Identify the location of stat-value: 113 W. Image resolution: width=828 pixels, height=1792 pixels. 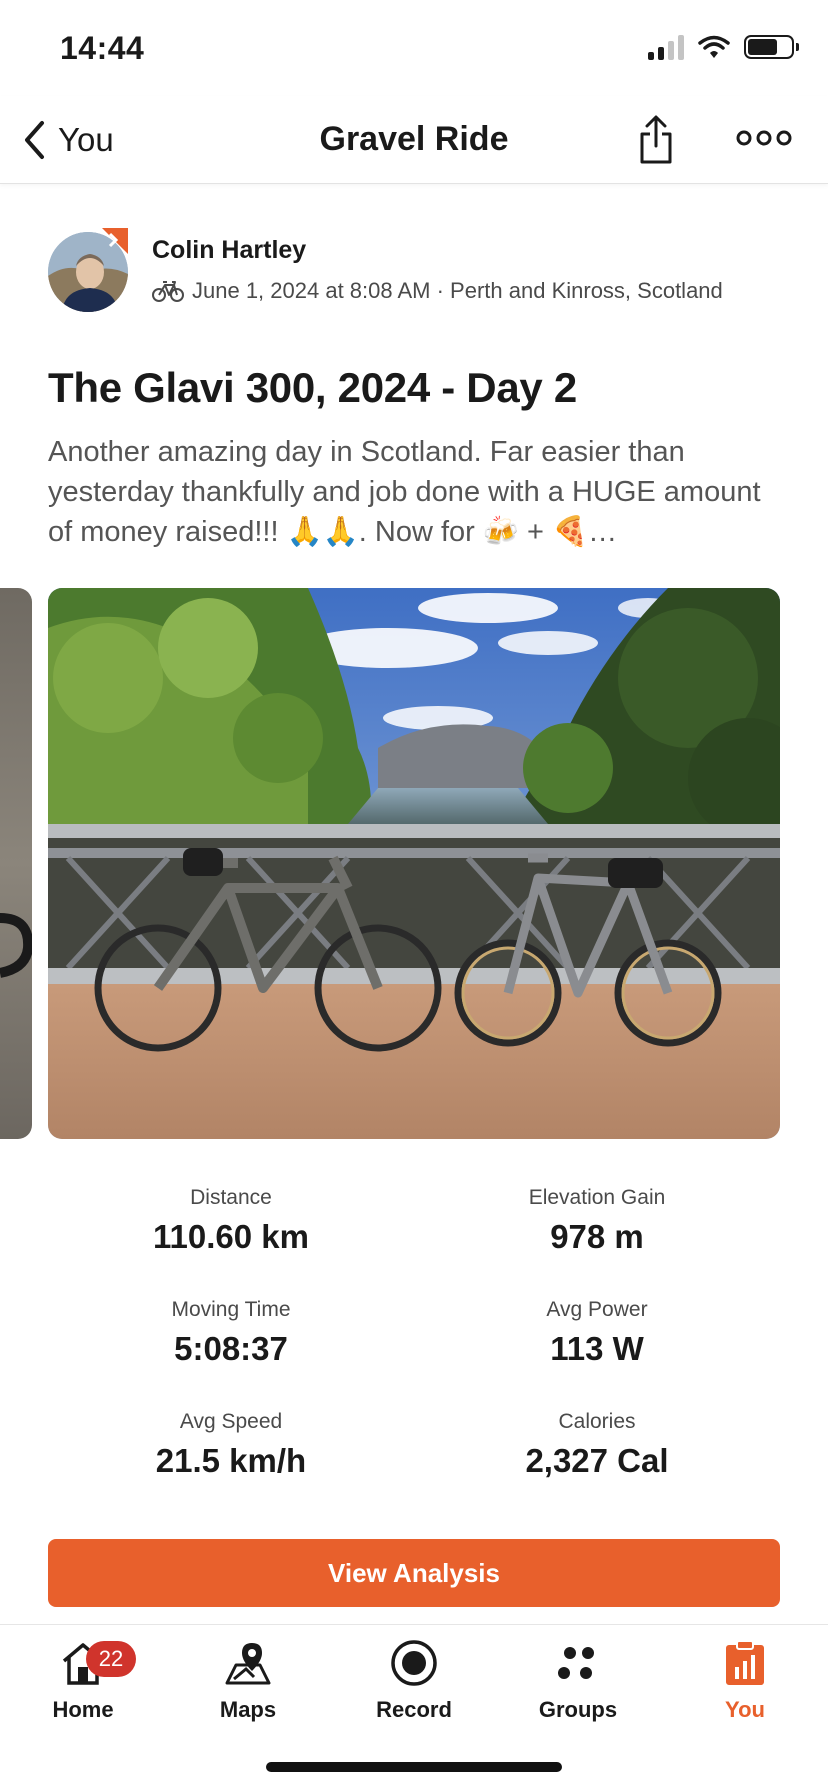
(597, 1348).